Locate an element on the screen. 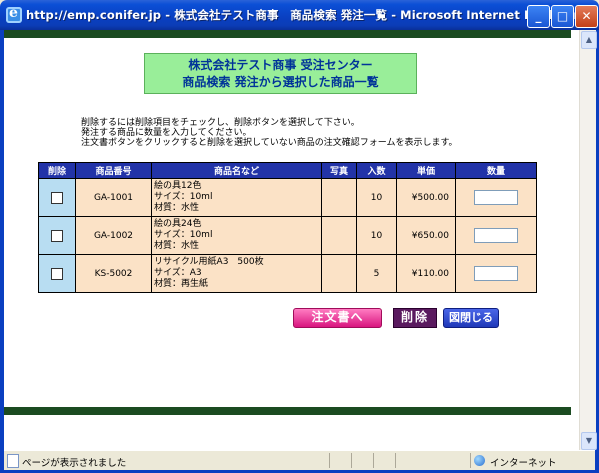 Image resolution: width=599 pixels, height=473 pixels. table-header-row: 削除 商品番号 商品名など 写真 入数 単価 数量 is located at coordinates (287, 170).